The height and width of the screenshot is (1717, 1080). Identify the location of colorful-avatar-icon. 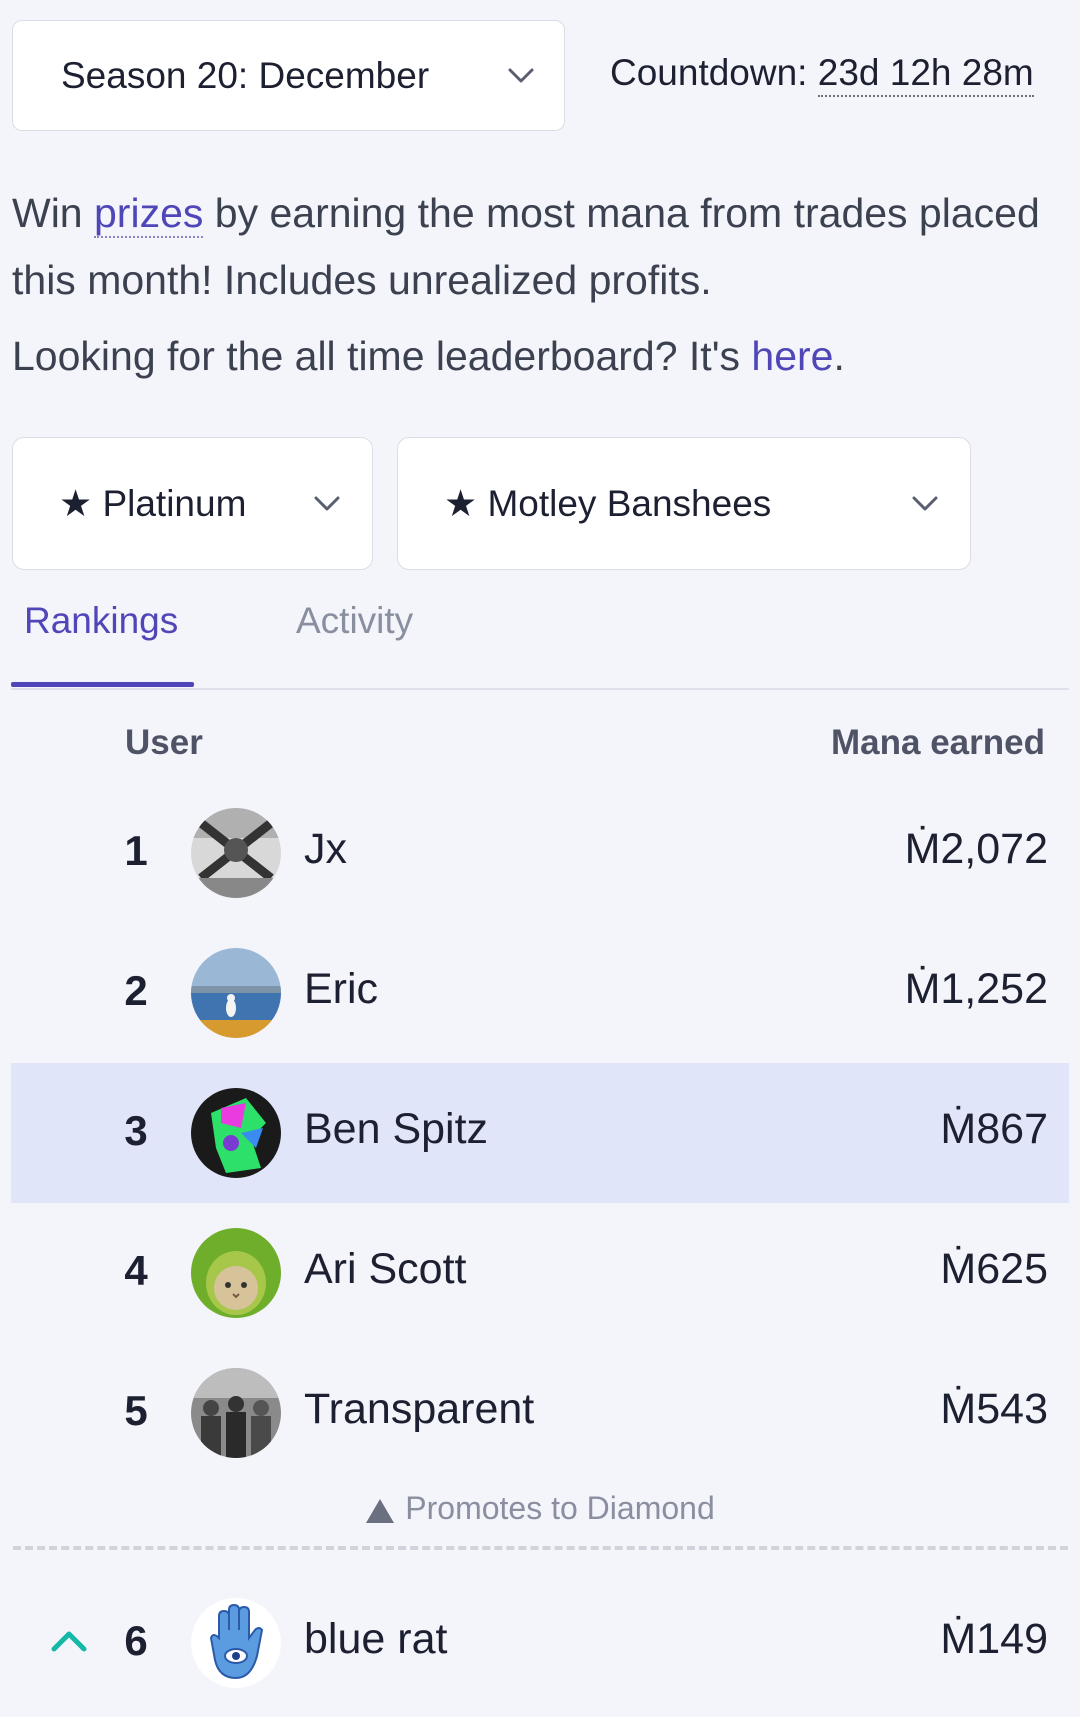
(236, 1133).